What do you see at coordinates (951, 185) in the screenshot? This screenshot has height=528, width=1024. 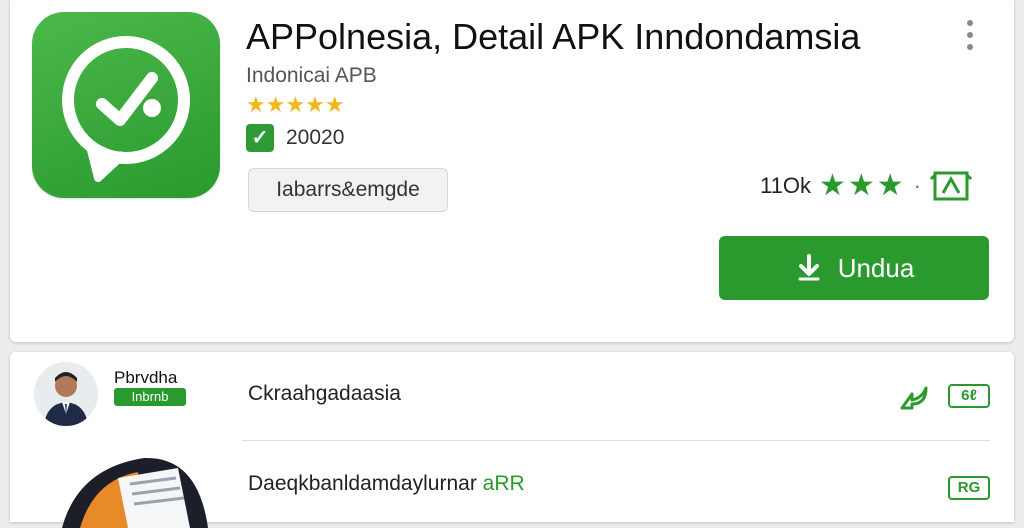 I see `award-icon` at bounding box center [951, 185].